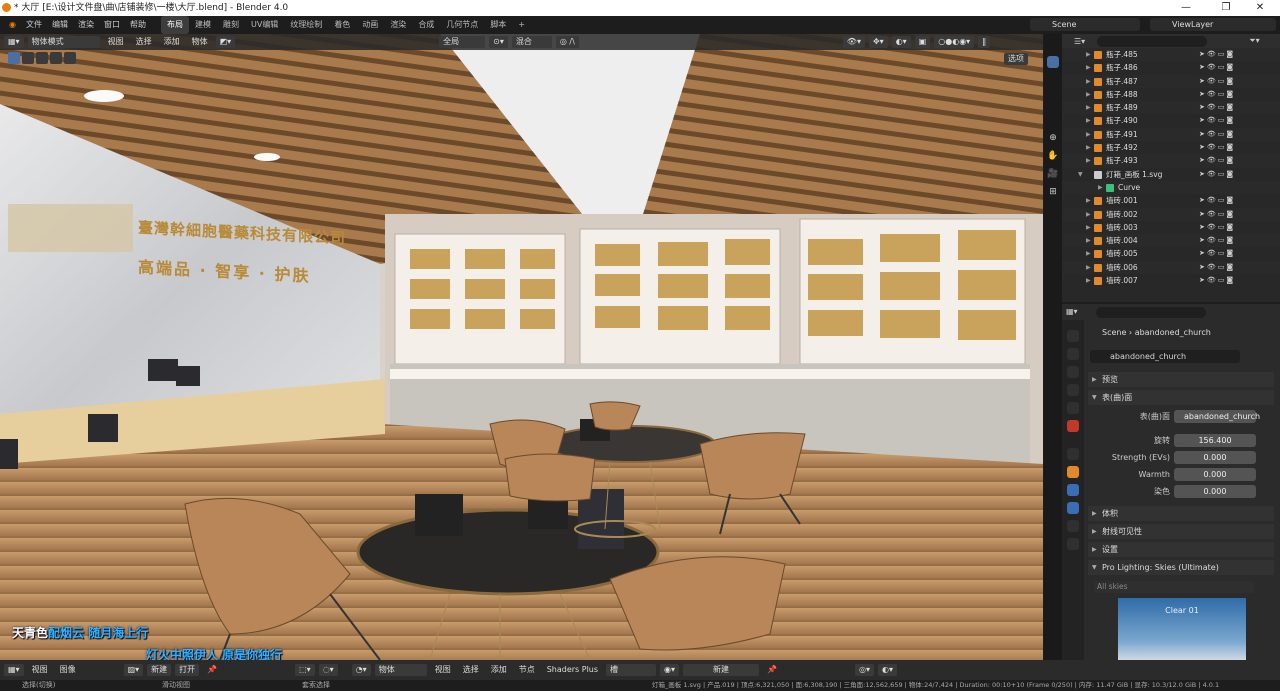  Describe the element at coordinates (34, 25) in the screenshot. I see `menu-file: 文件` at that location.